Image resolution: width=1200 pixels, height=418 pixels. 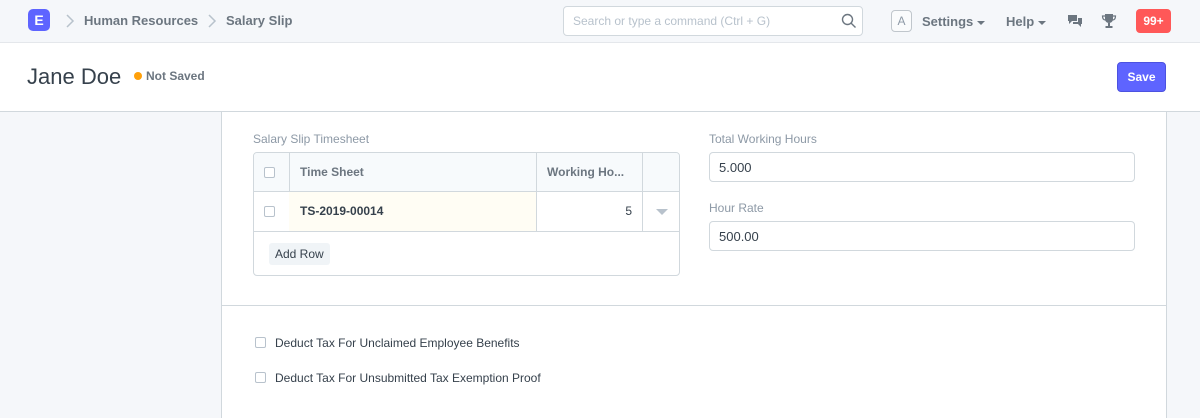 I want to click on help-dropdown: Help, so click(x=1026, y=21).